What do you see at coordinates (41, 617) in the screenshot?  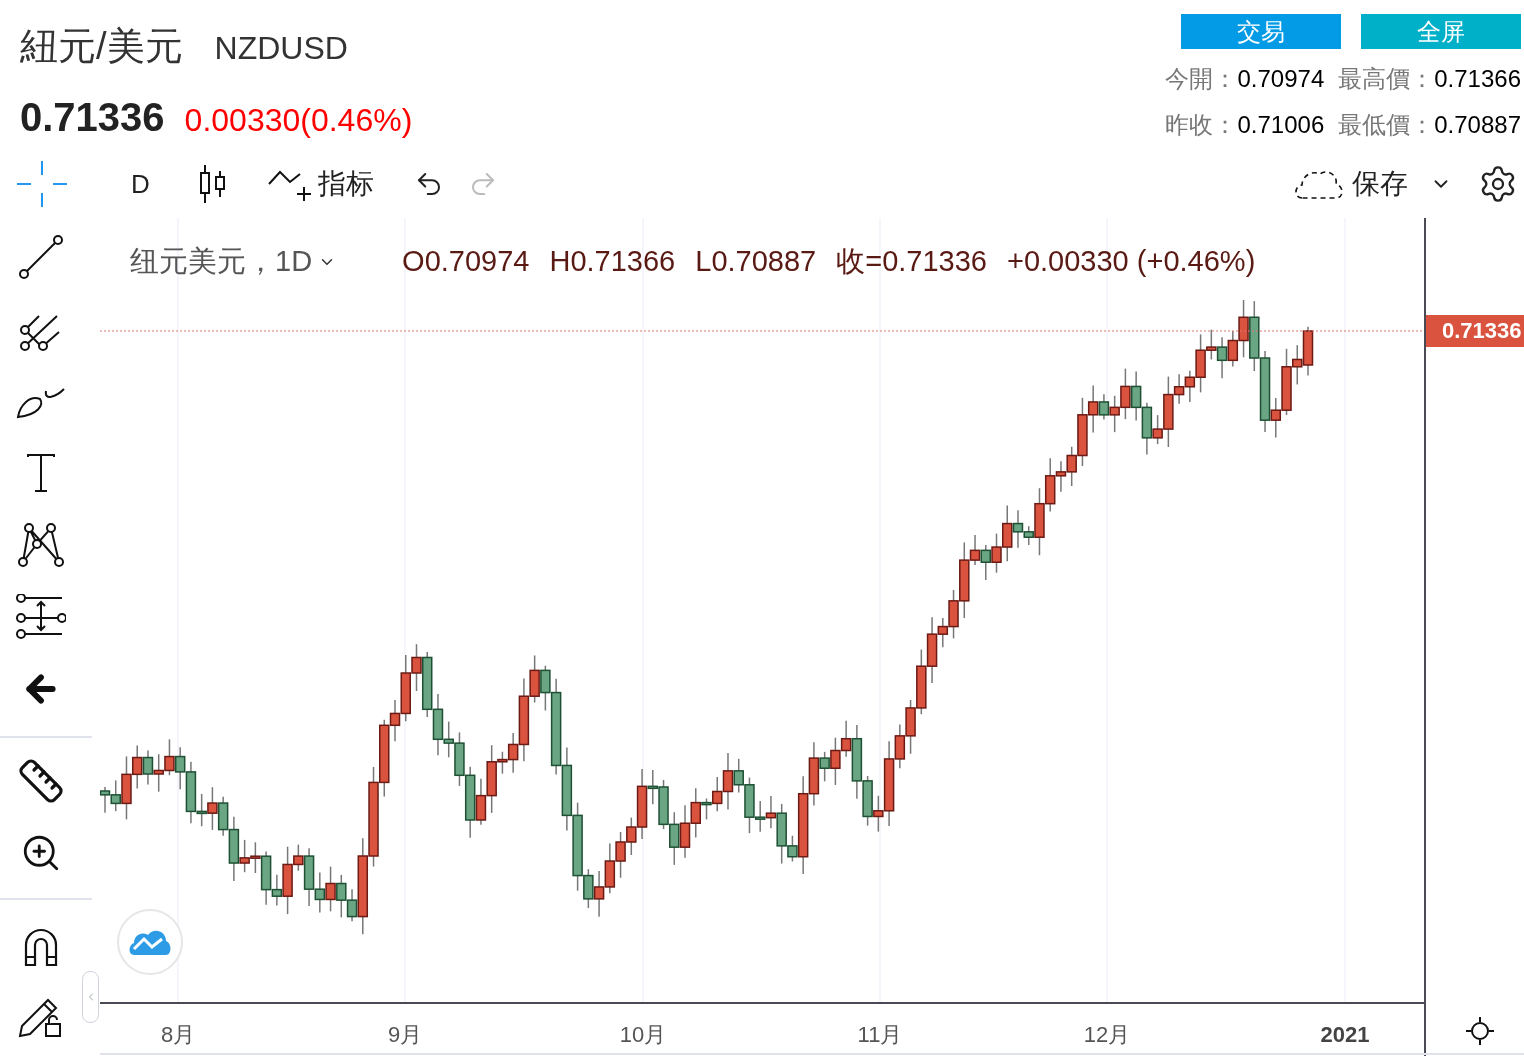 I see `projection-icon` at bounding box center [41, 617].